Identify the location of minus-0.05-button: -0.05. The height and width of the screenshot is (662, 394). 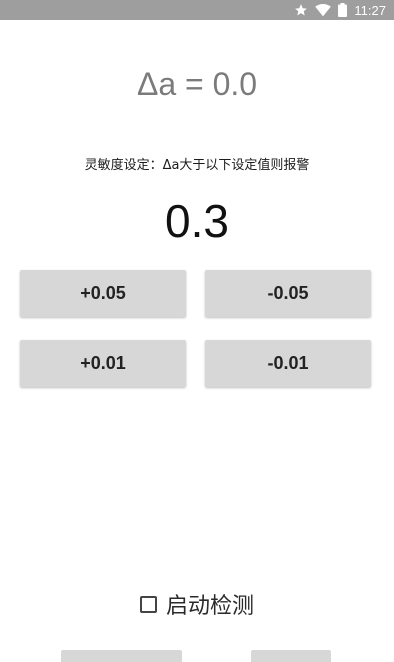
(288, 293).